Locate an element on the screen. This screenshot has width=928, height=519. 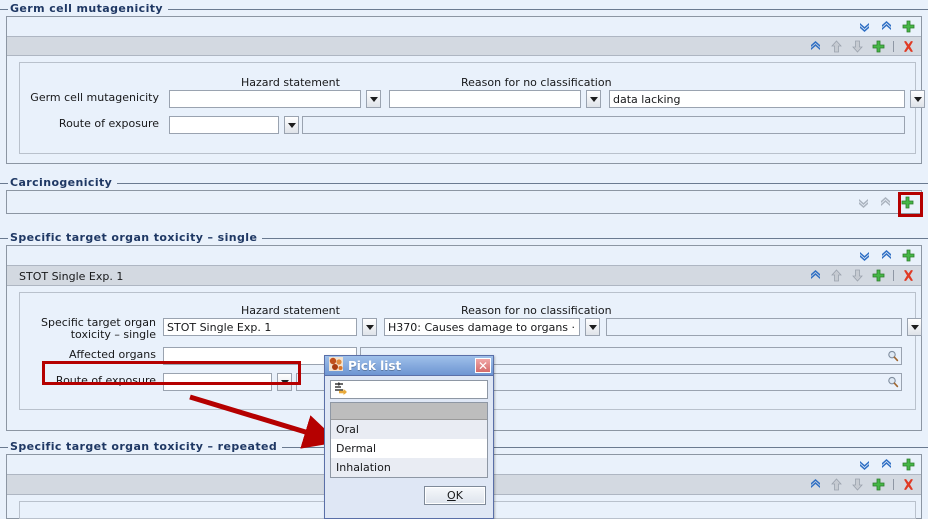
stot-single-dropdown is located at coordinates (369, 327).